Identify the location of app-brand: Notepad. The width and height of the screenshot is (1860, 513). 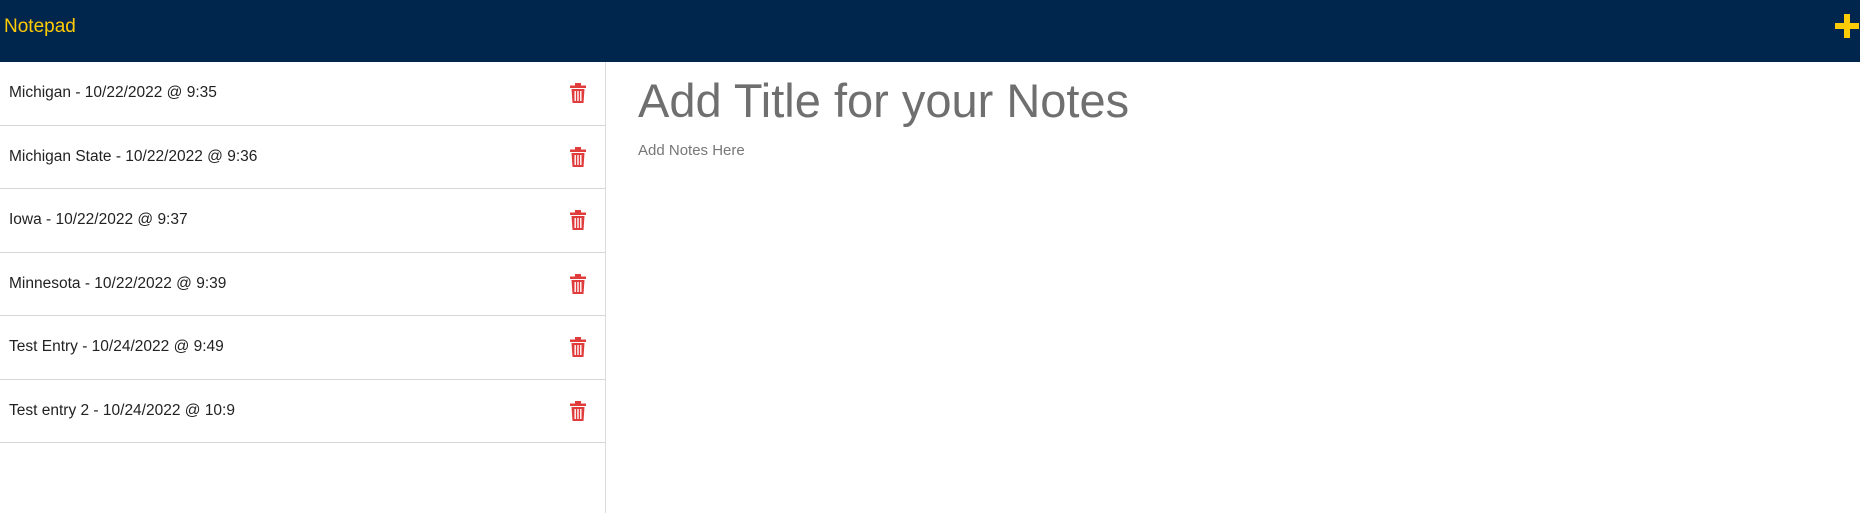
(40, 27).